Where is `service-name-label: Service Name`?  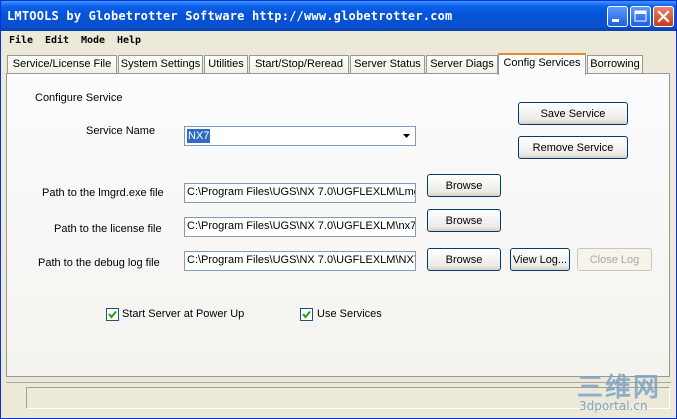
service-name-label: Service Name is located at coordinates (121, 131).